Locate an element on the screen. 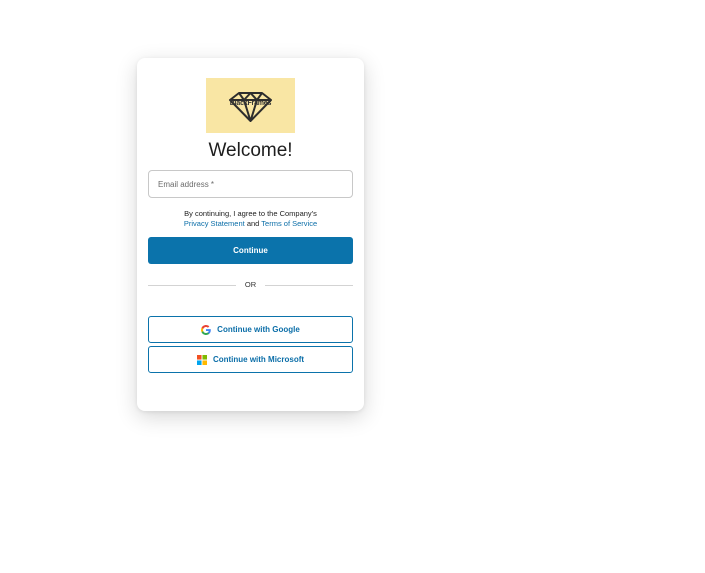 The height and width of the screenshot is (573, 705). continue-with-google-button: Continue with Google is located at coordinates (250, 329).